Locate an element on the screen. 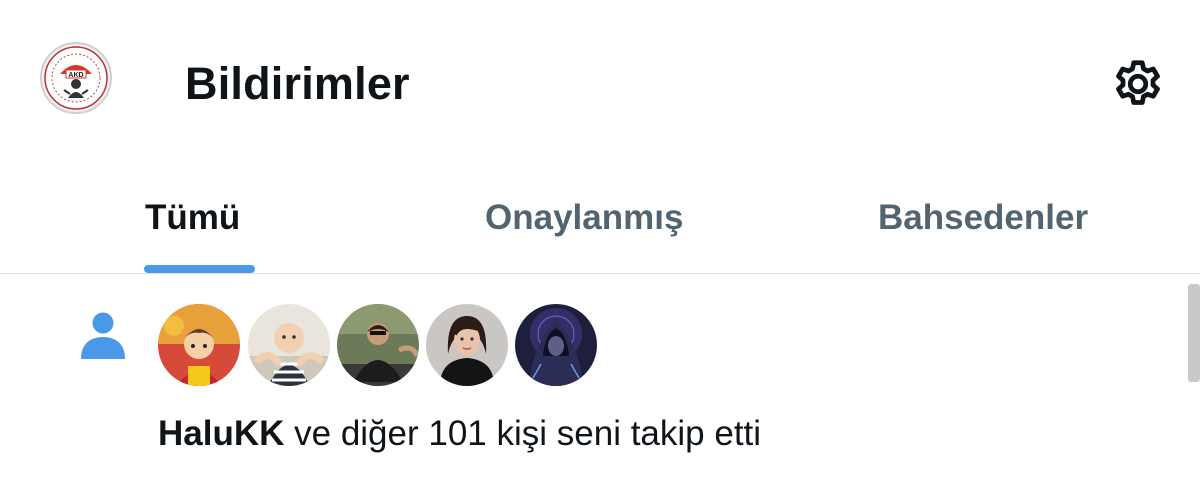 The image size is (1200, 489). notification-message: ve diğer 101 kişi seni takip etti is located at coordinates (523, 433).